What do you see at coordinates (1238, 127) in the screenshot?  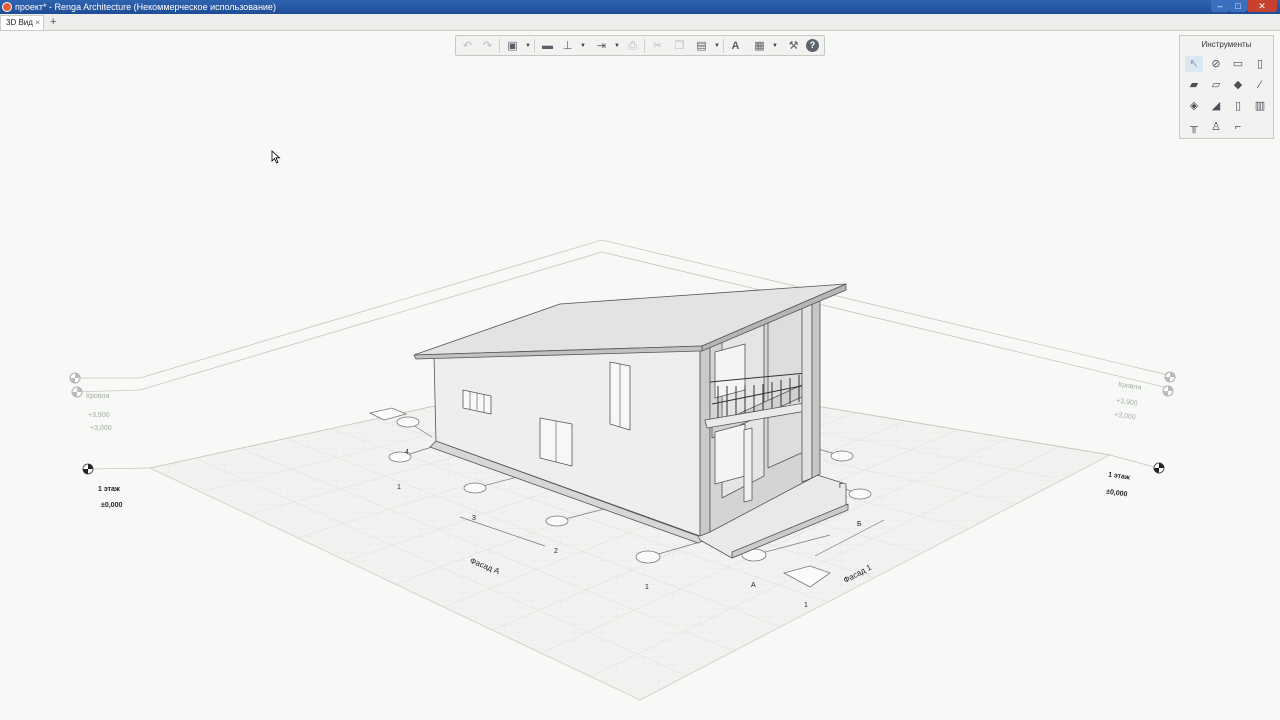 I see `room-tool-icon: ⌐` at bounding box center [1238, 127].